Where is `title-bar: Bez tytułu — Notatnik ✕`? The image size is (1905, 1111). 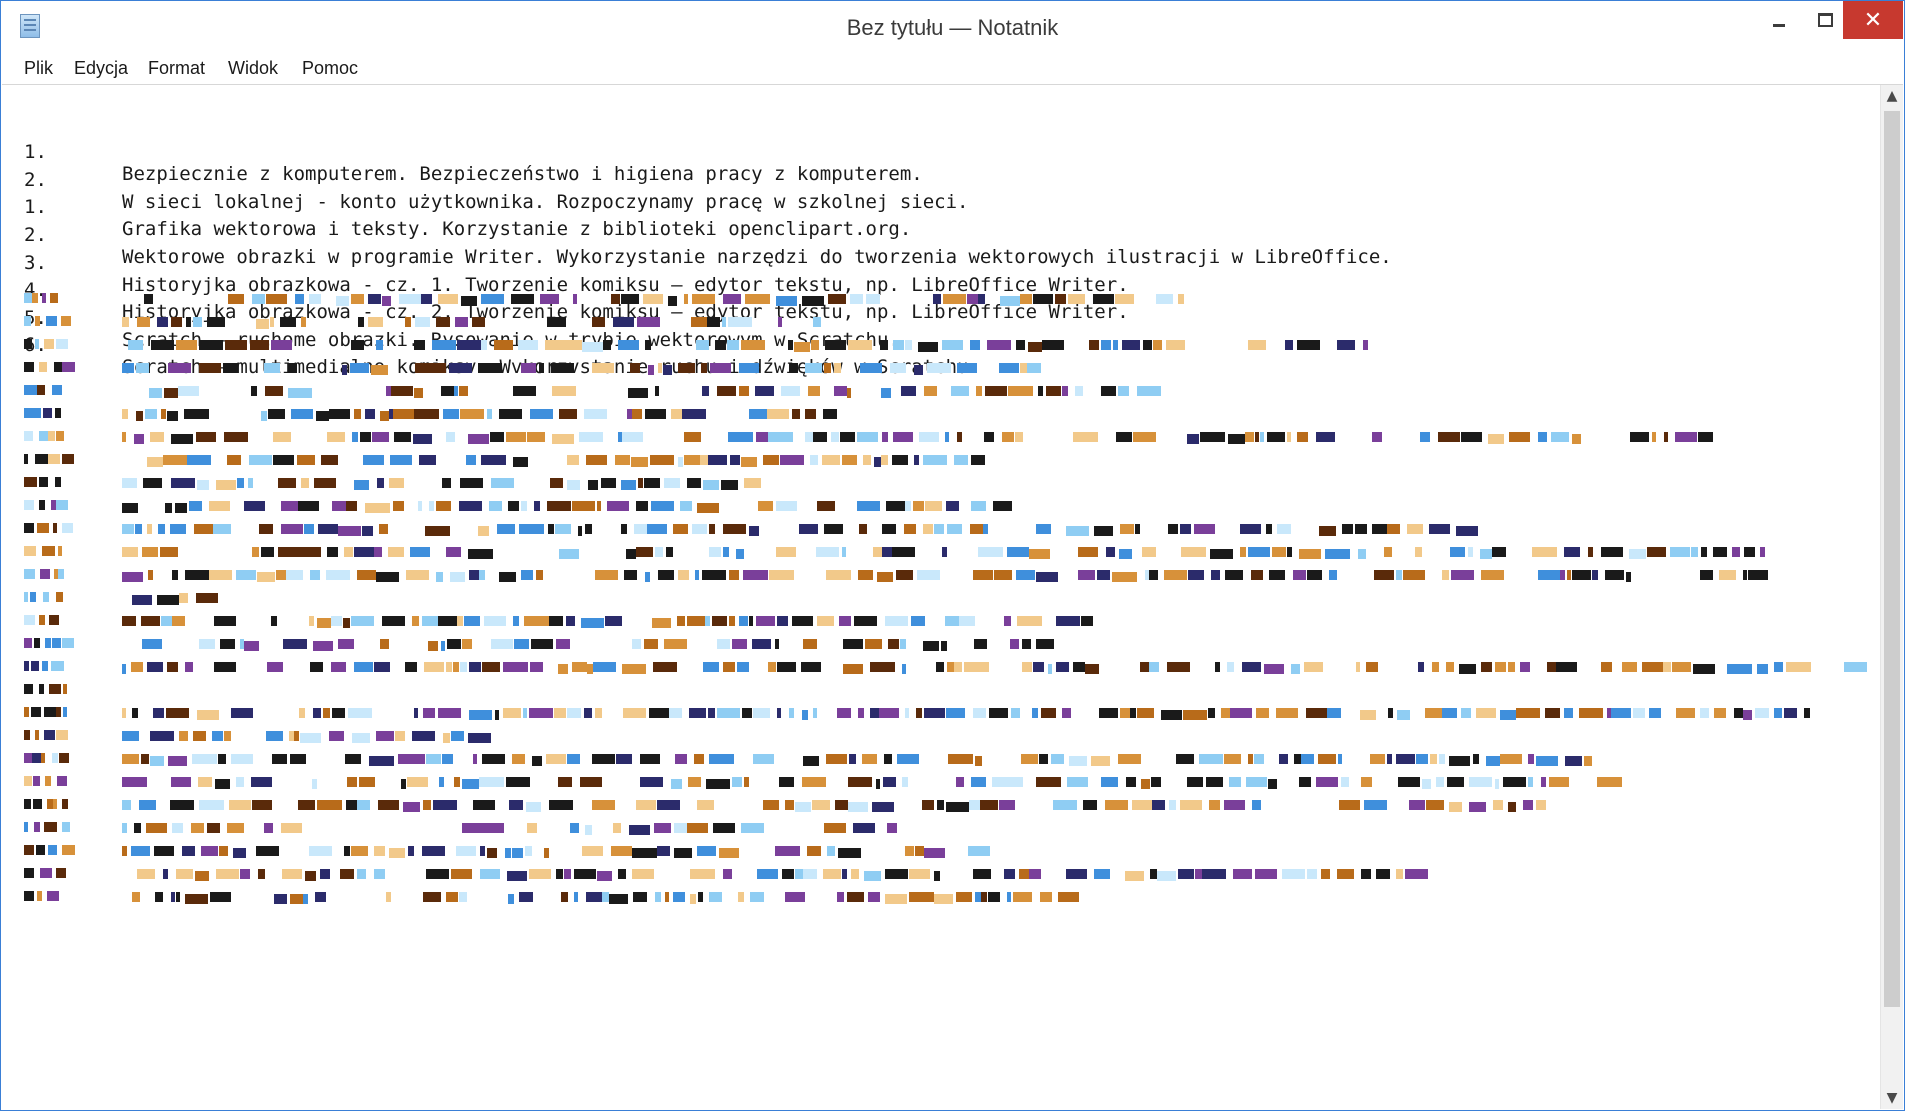
title-bar: Bez tytułu — Notatnik ✕ is located at coordinates (952, 27).